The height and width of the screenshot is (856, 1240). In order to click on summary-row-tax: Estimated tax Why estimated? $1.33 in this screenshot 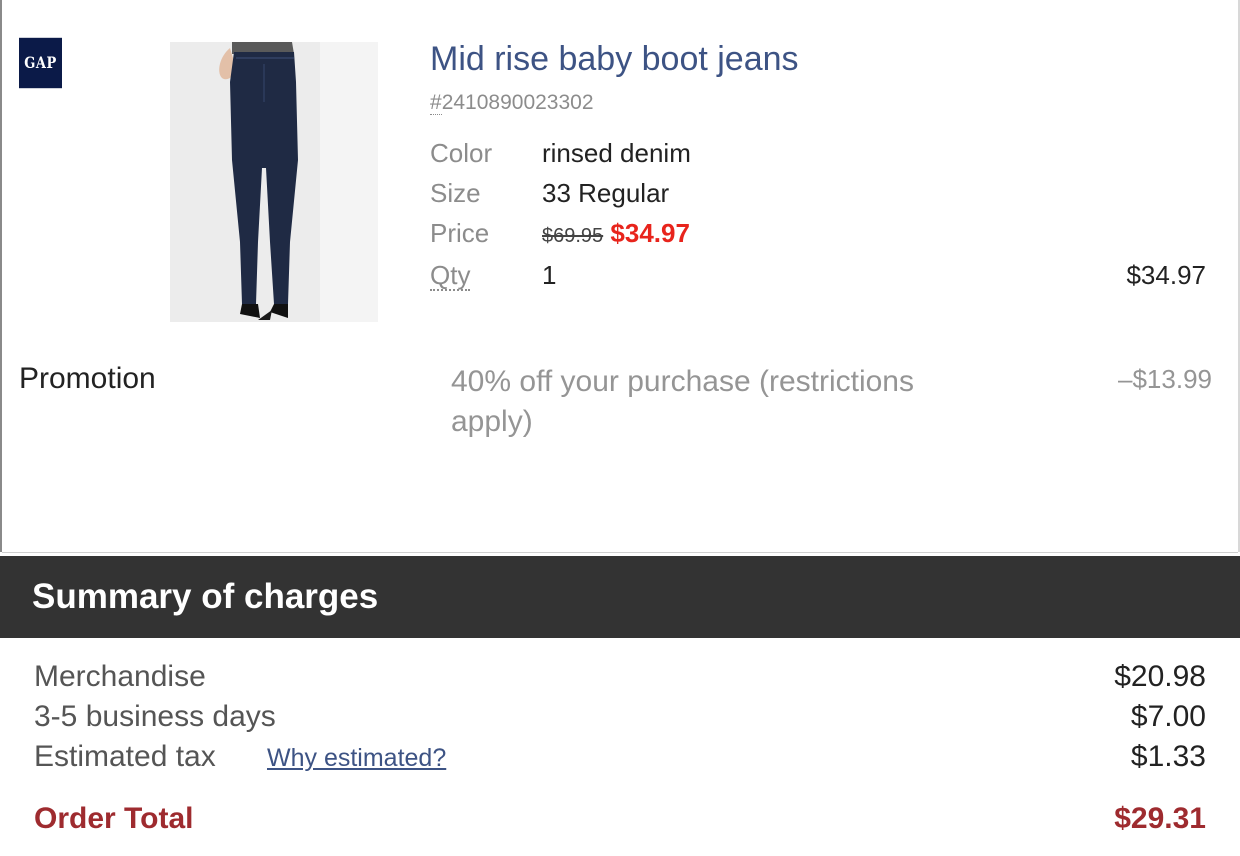, I will do `click(620, 760)`.